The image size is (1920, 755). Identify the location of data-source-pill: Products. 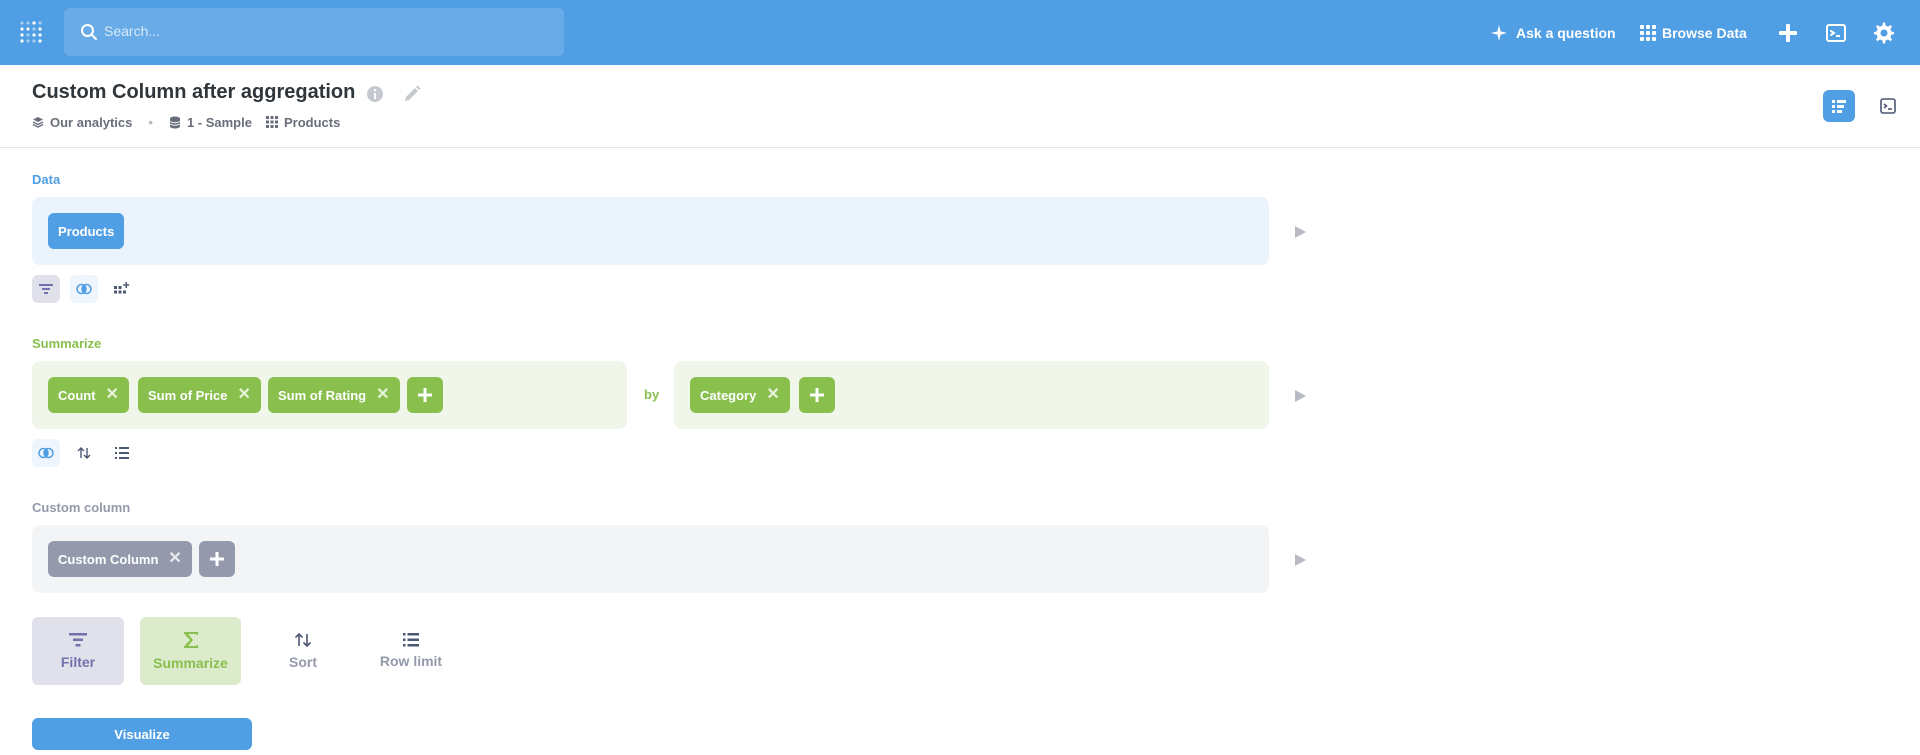
(86, 231).